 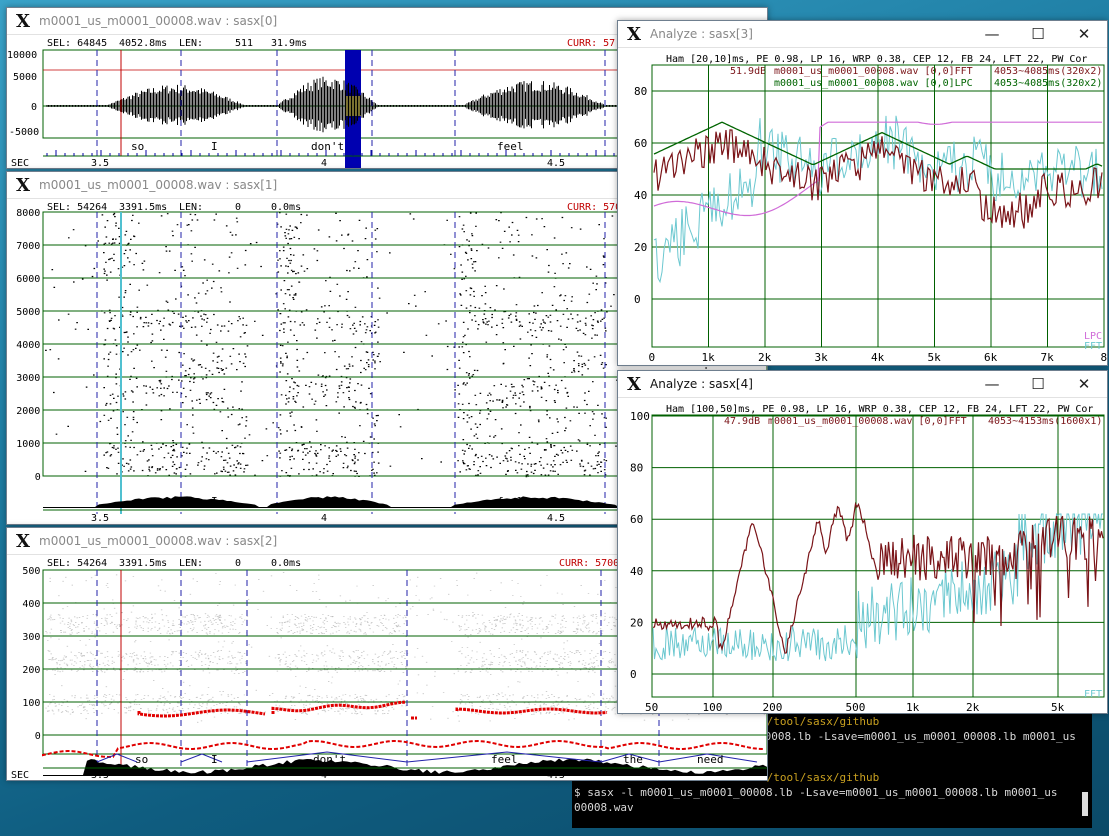 I want to click on window-title: m0001_us_m0001_00008.wav : sasx[0], so click(x=158, y=21).